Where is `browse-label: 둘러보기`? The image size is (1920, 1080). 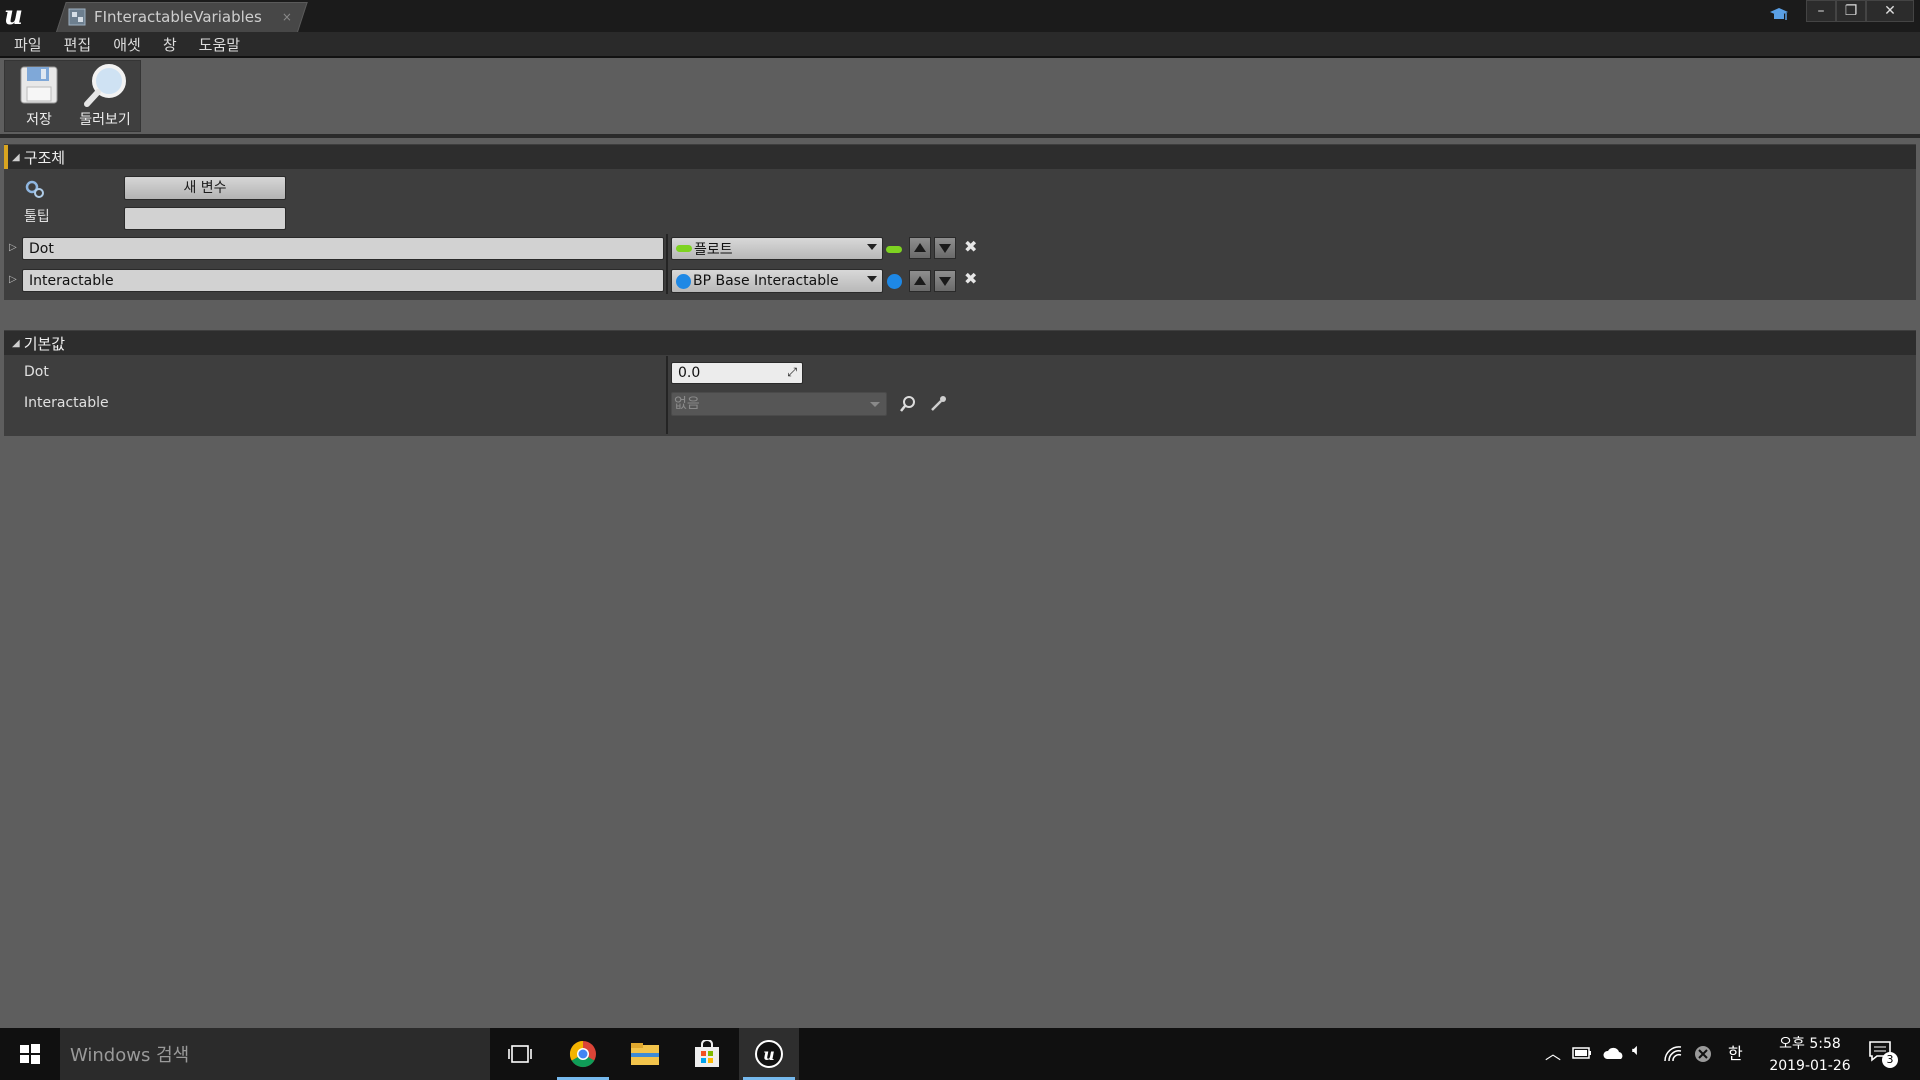 browse-label: 둘러보기 is located at coordinates (105, 120).